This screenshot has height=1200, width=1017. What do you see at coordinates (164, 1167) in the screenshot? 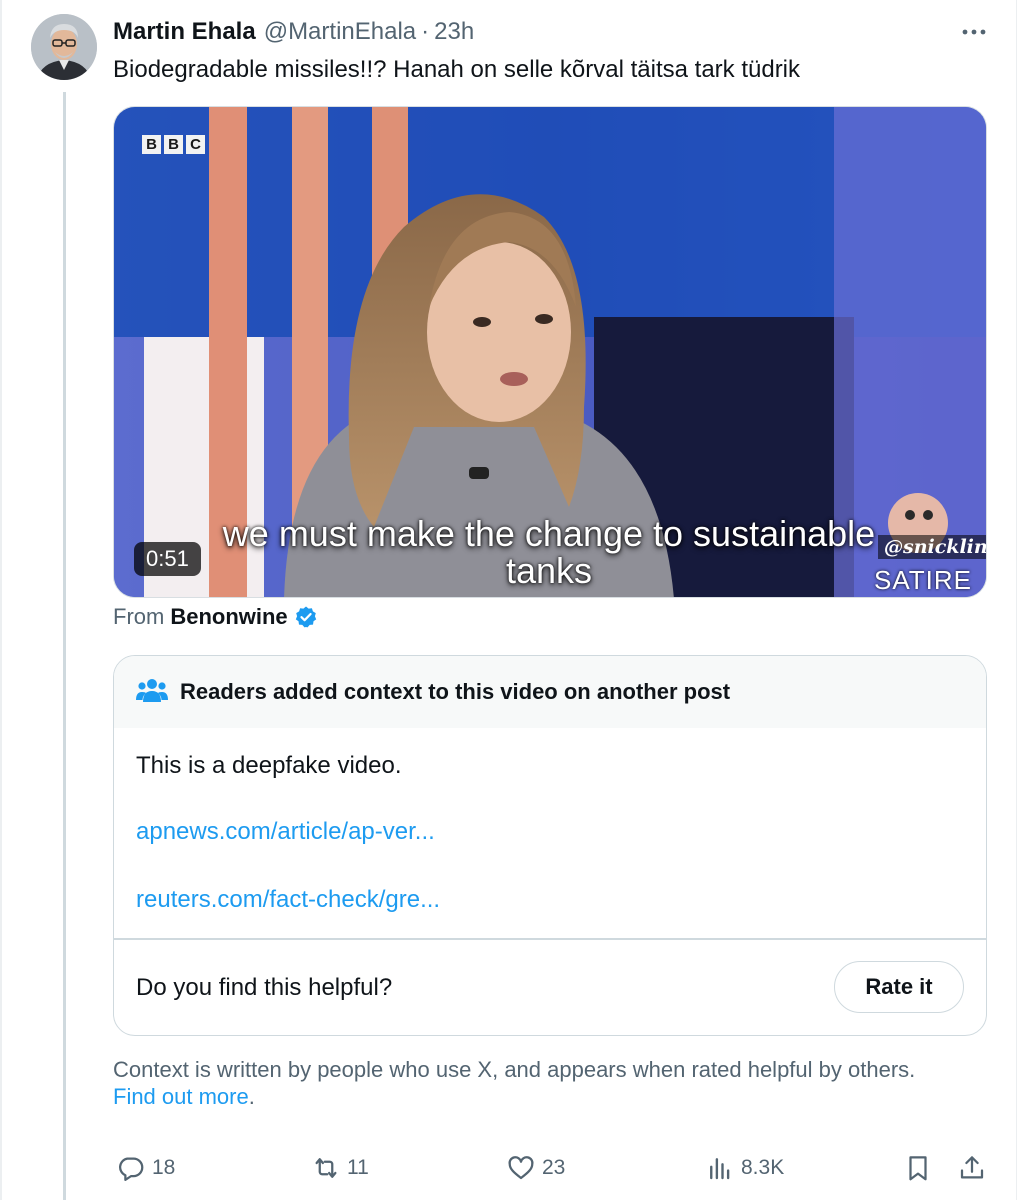
I see `reply-count: 18` at bounding box center [164, 1167].